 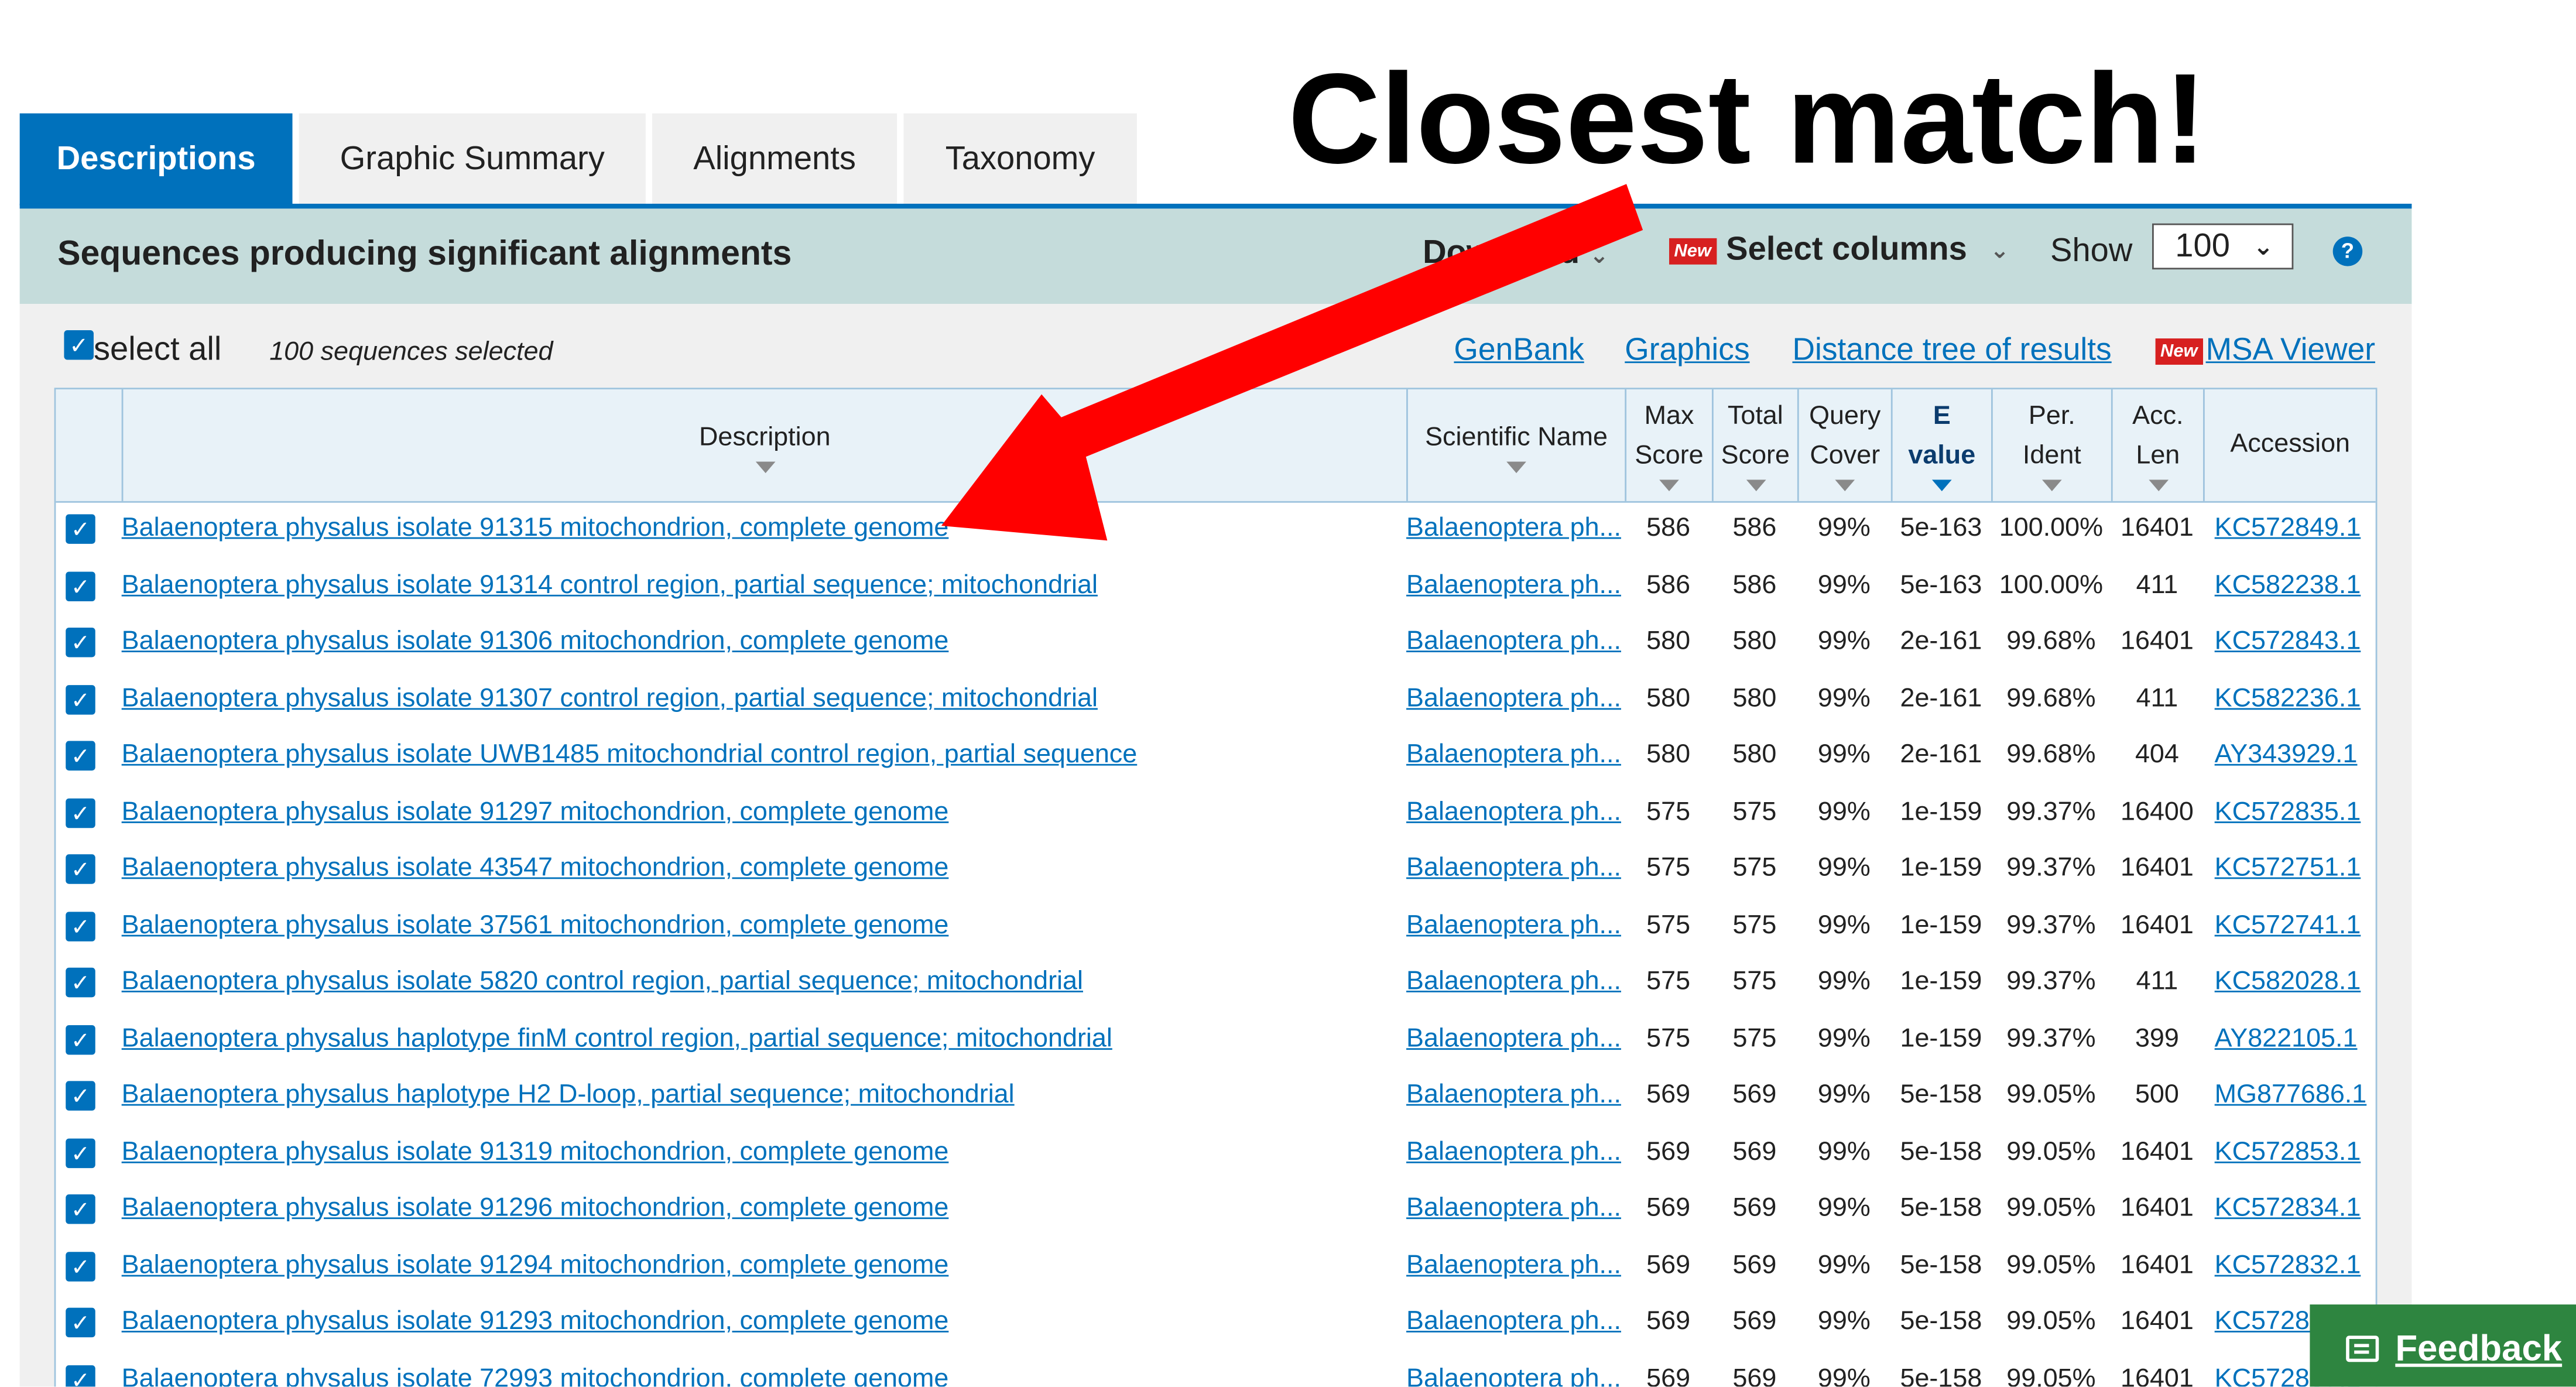 What do you see at coordinates (1755, 436) in the screenshot?
I see `column-label: Total Score` at bounding box center [1755, 436].